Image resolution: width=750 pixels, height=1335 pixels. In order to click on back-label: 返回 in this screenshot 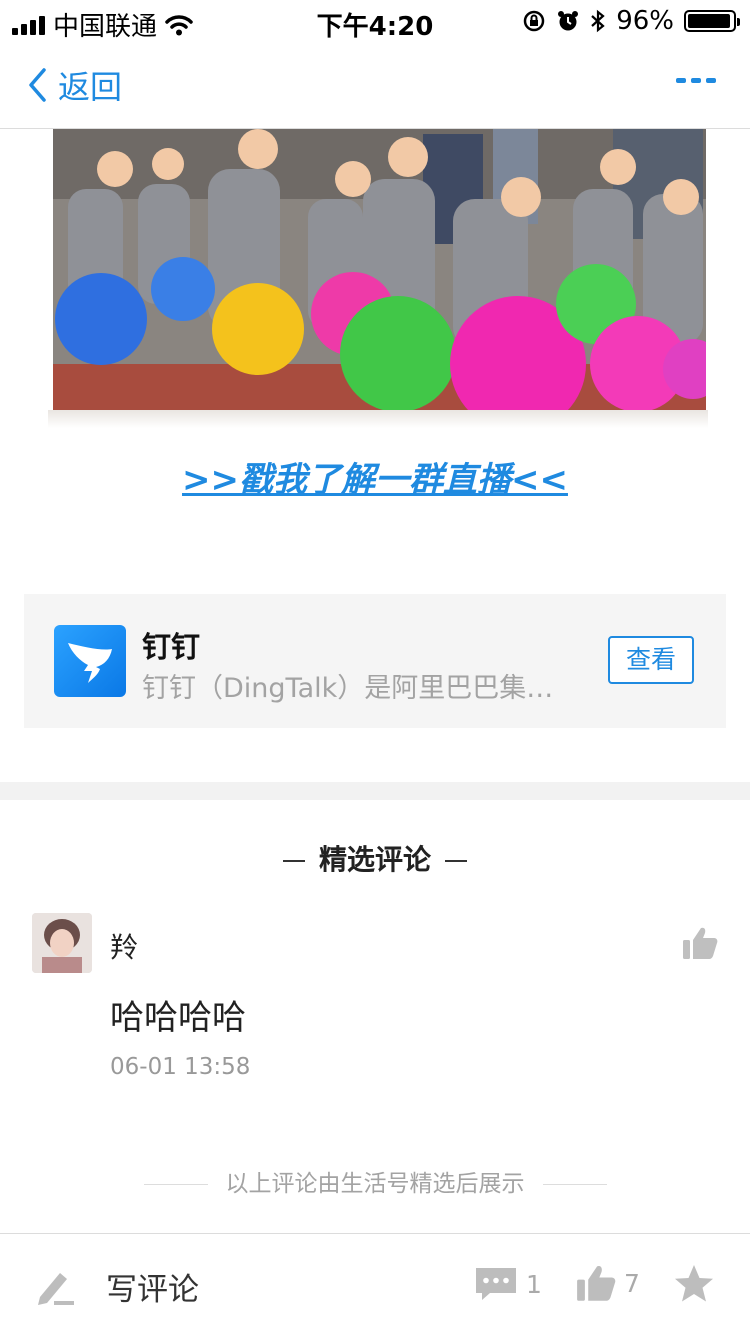, I will do `click(90, 87)`.